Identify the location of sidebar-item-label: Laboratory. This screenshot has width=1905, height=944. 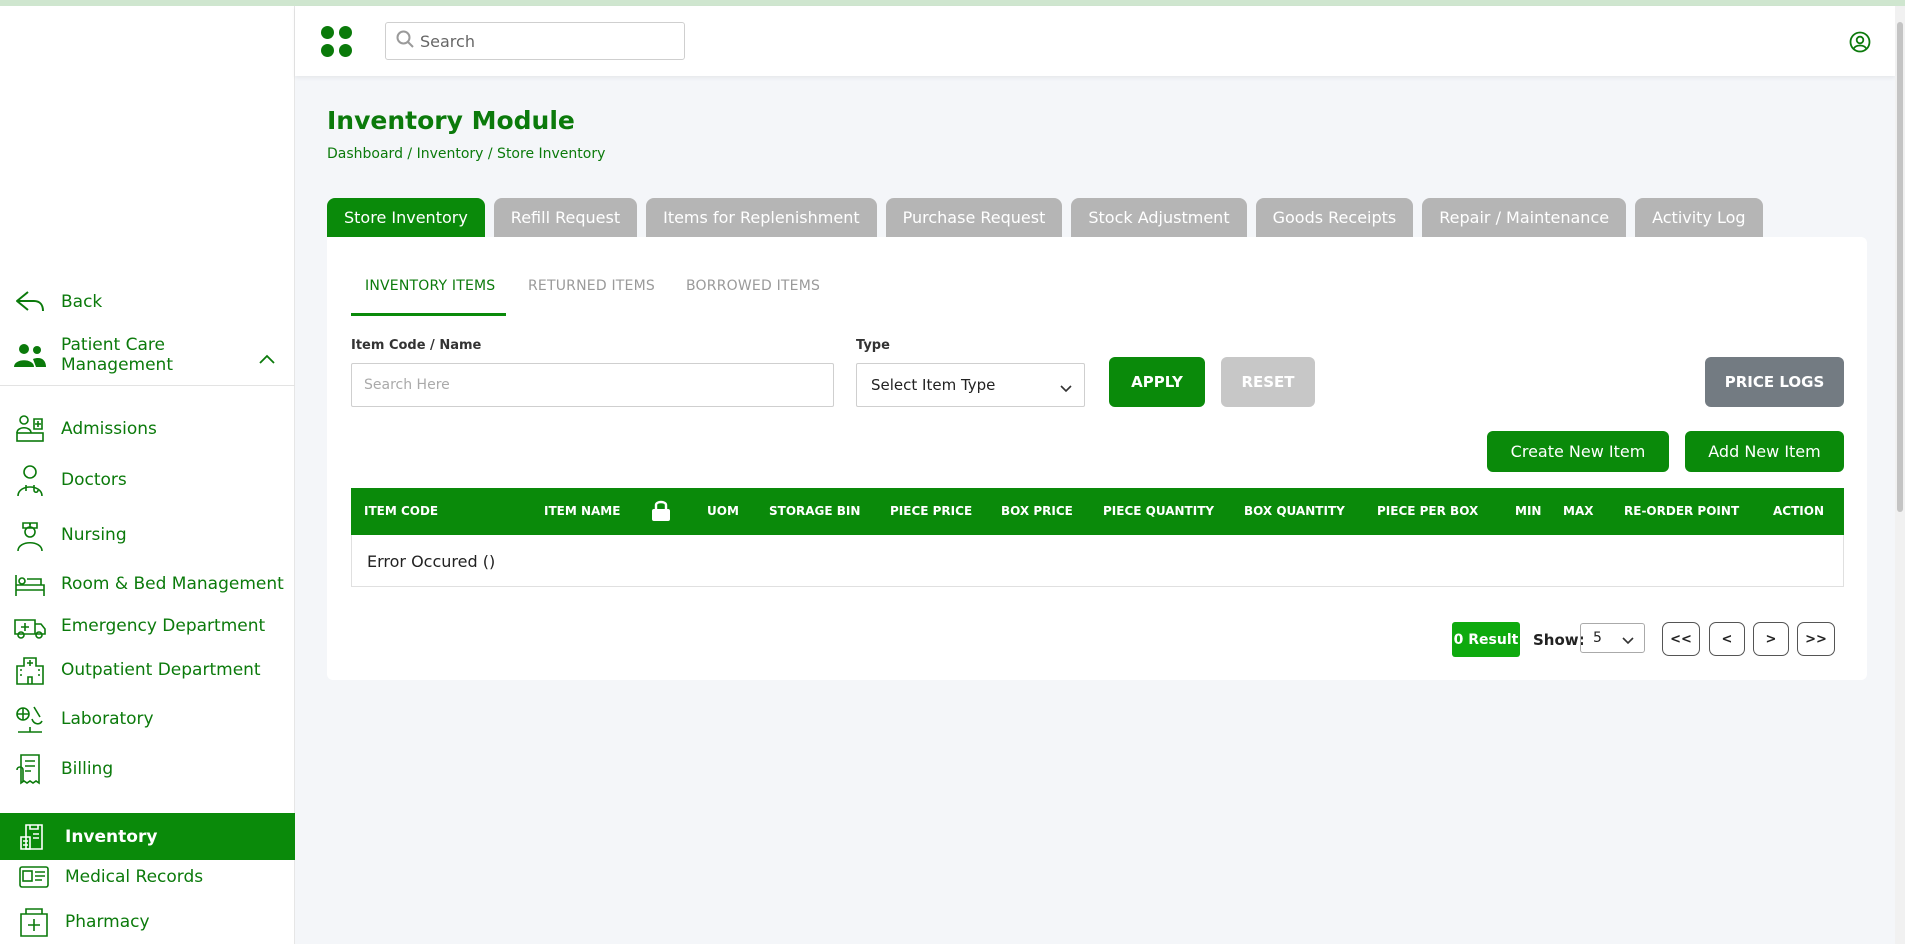
(107, 719).